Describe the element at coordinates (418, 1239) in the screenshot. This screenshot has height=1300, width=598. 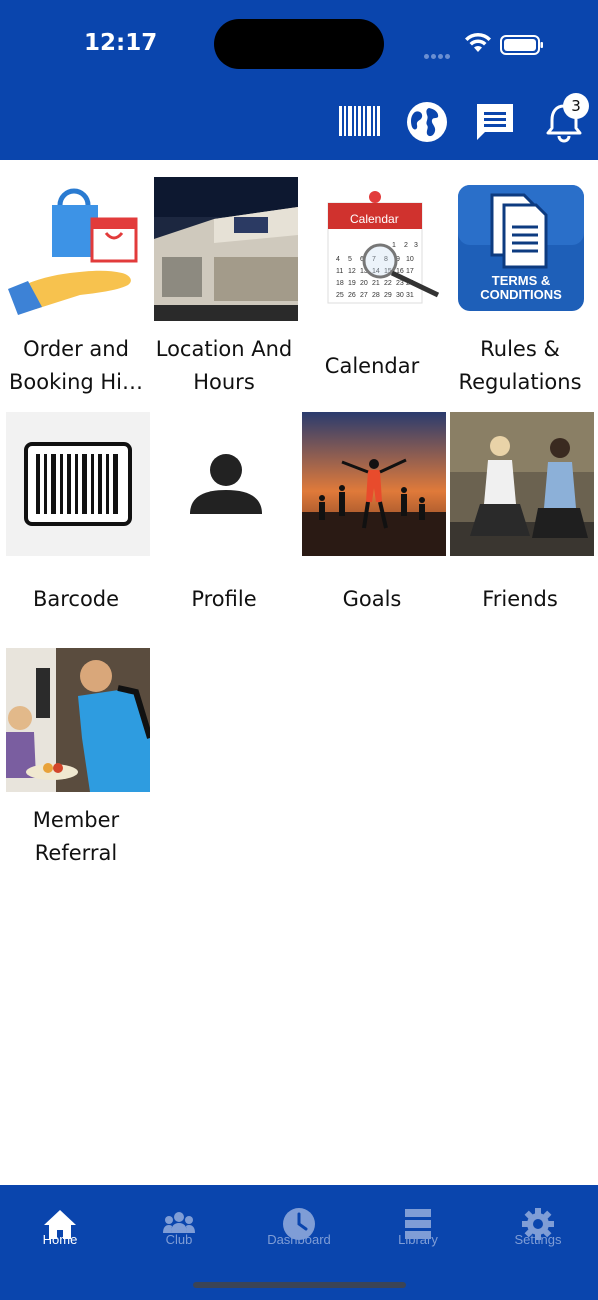
I see `tab-label: Library` at that location.